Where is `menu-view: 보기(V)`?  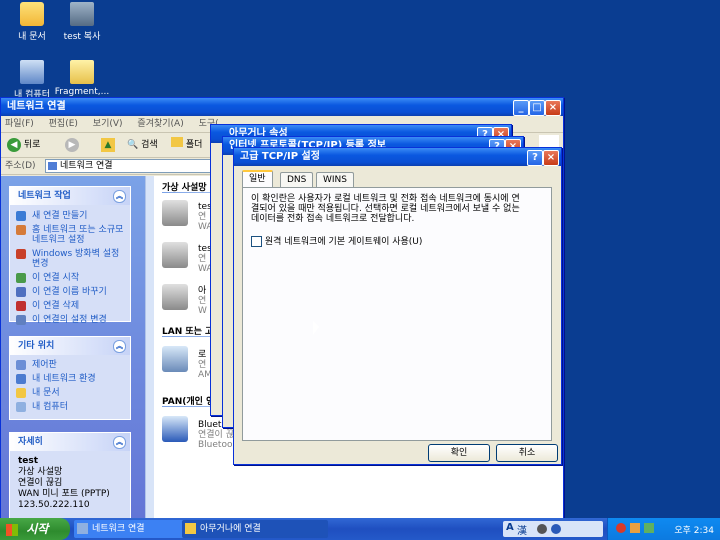 menu-view: 보기(V) is located at coordinates (108, 124).